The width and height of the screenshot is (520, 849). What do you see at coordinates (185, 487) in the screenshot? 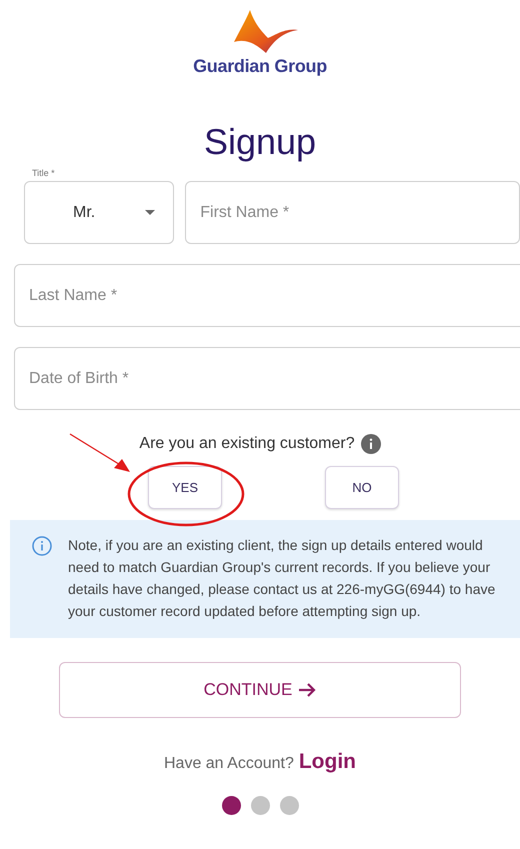
I see `answer-button: YES` at bounding box center [185, 487].